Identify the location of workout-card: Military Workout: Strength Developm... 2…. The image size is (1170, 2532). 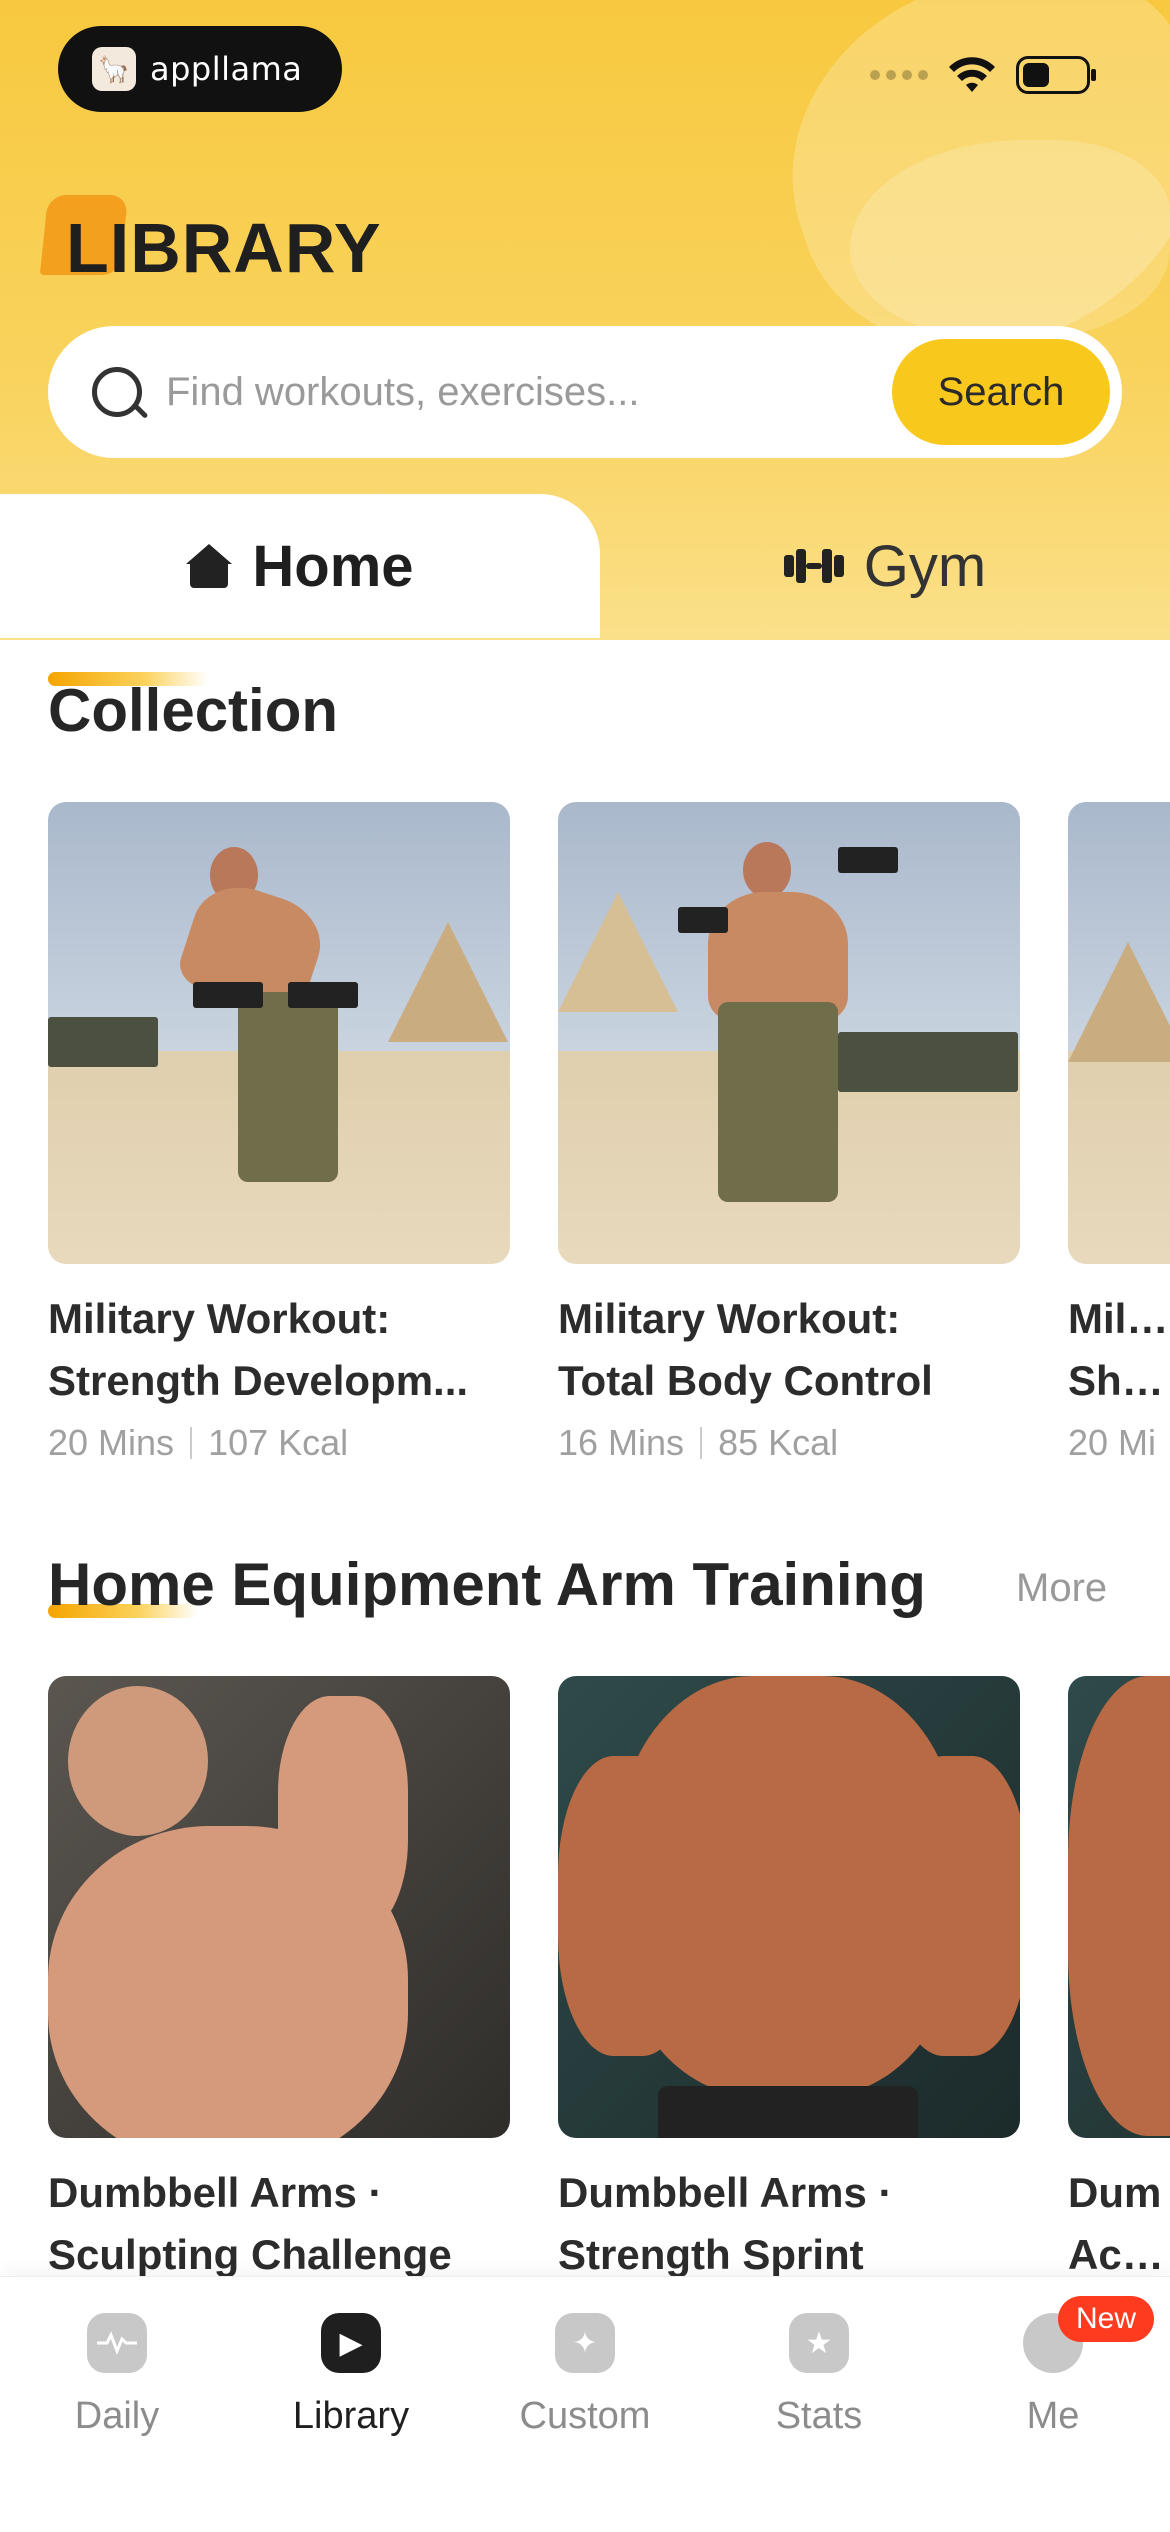
(279, 1133).